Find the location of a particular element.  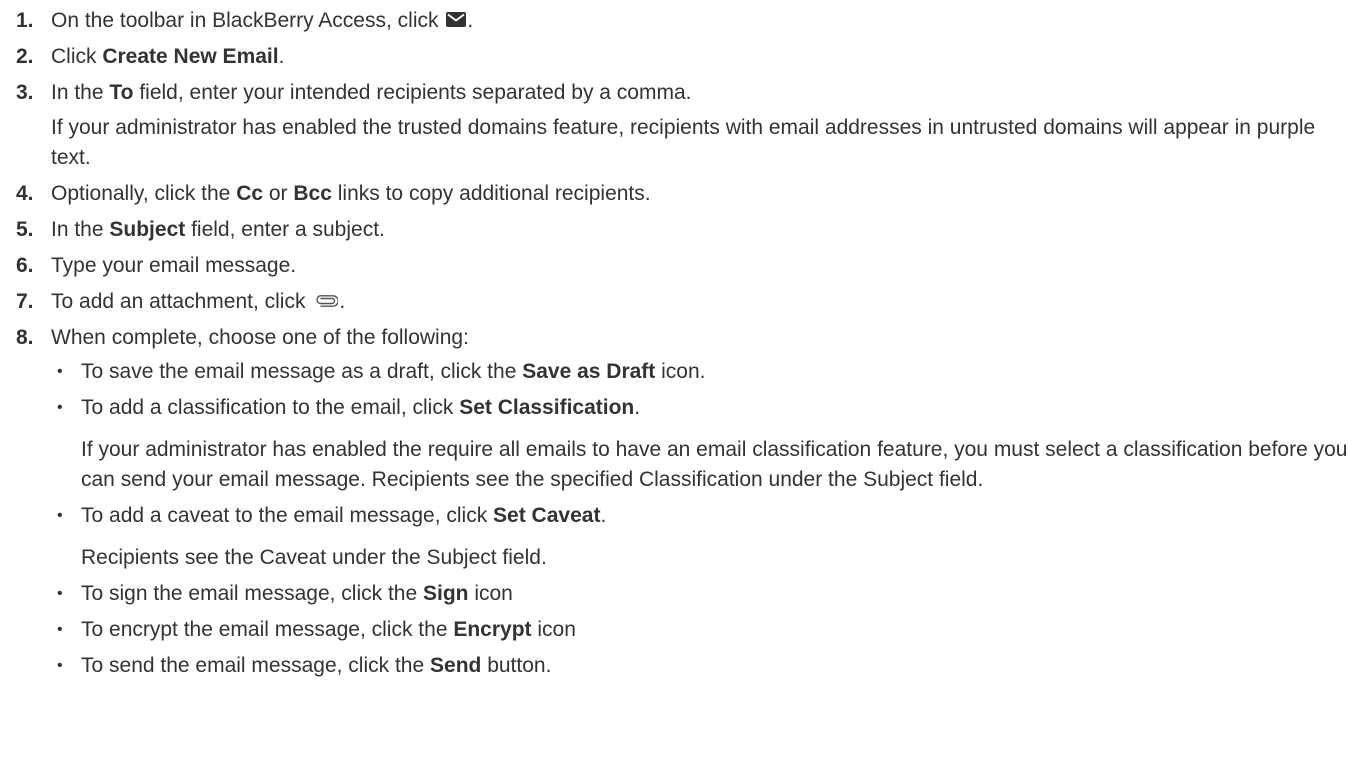

ui-term-send: Send is located at coordinates (456, 665).